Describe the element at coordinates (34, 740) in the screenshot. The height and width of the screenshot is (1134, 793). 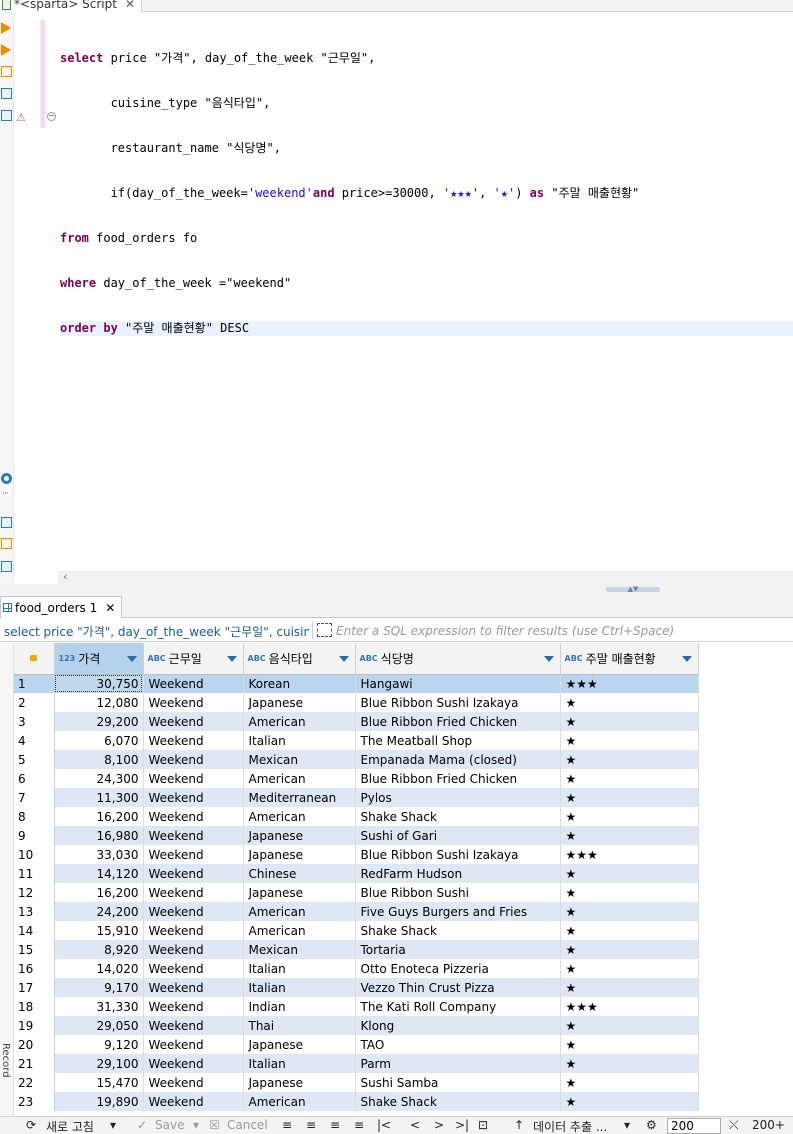
I see `row-number: 4` at that location.